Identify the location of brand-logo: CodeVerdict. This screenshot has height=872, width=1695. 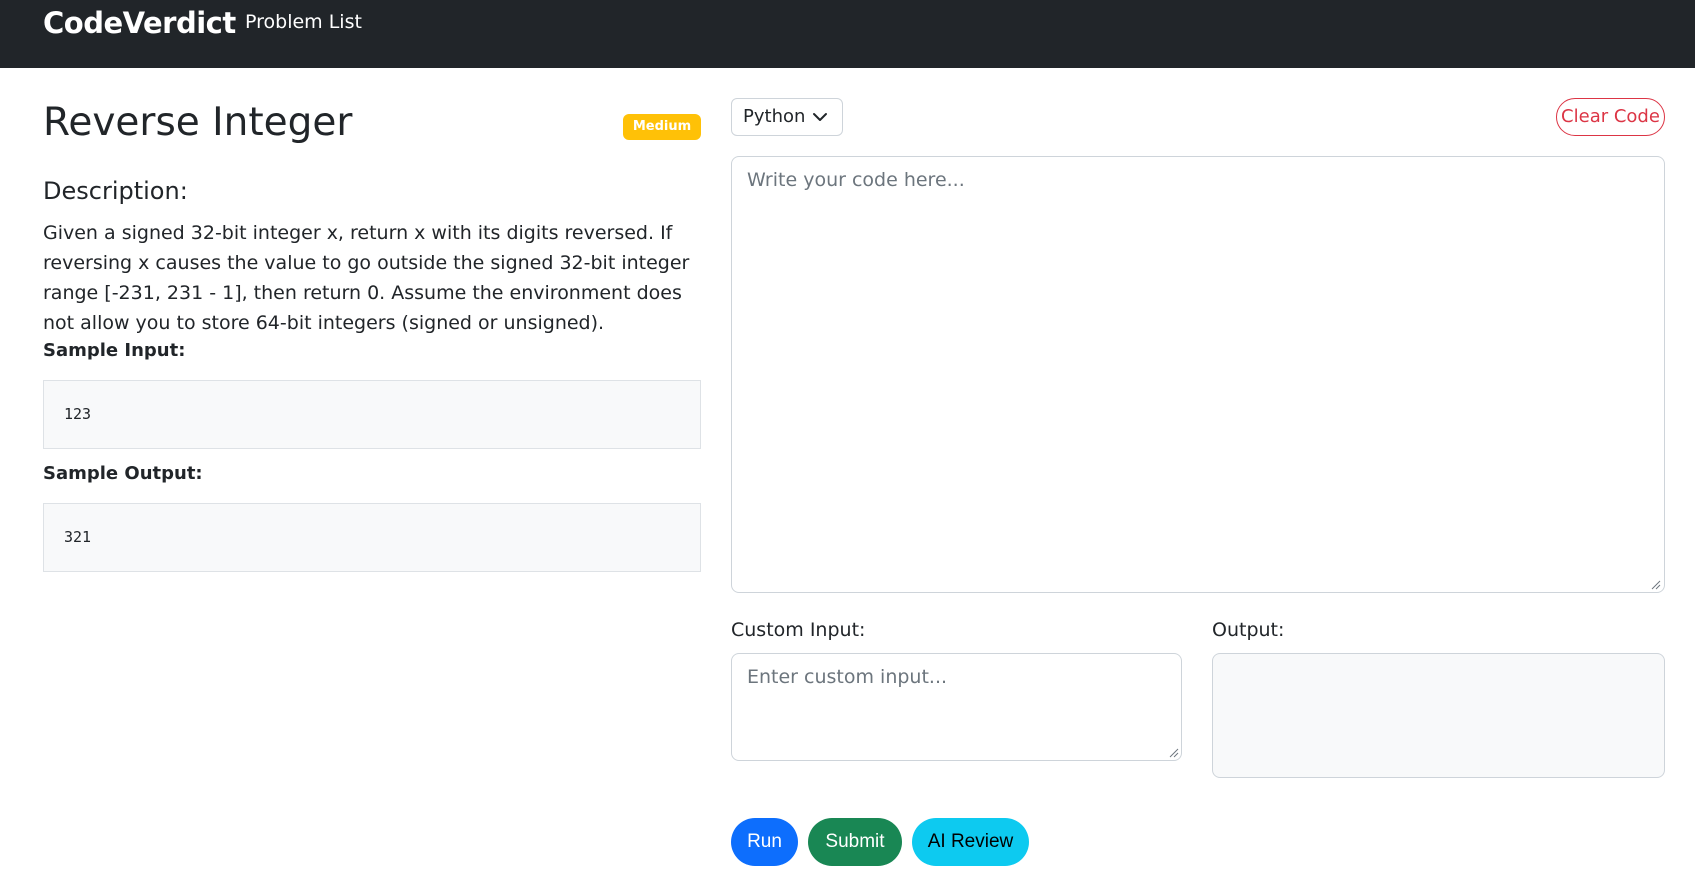
(139, 23).